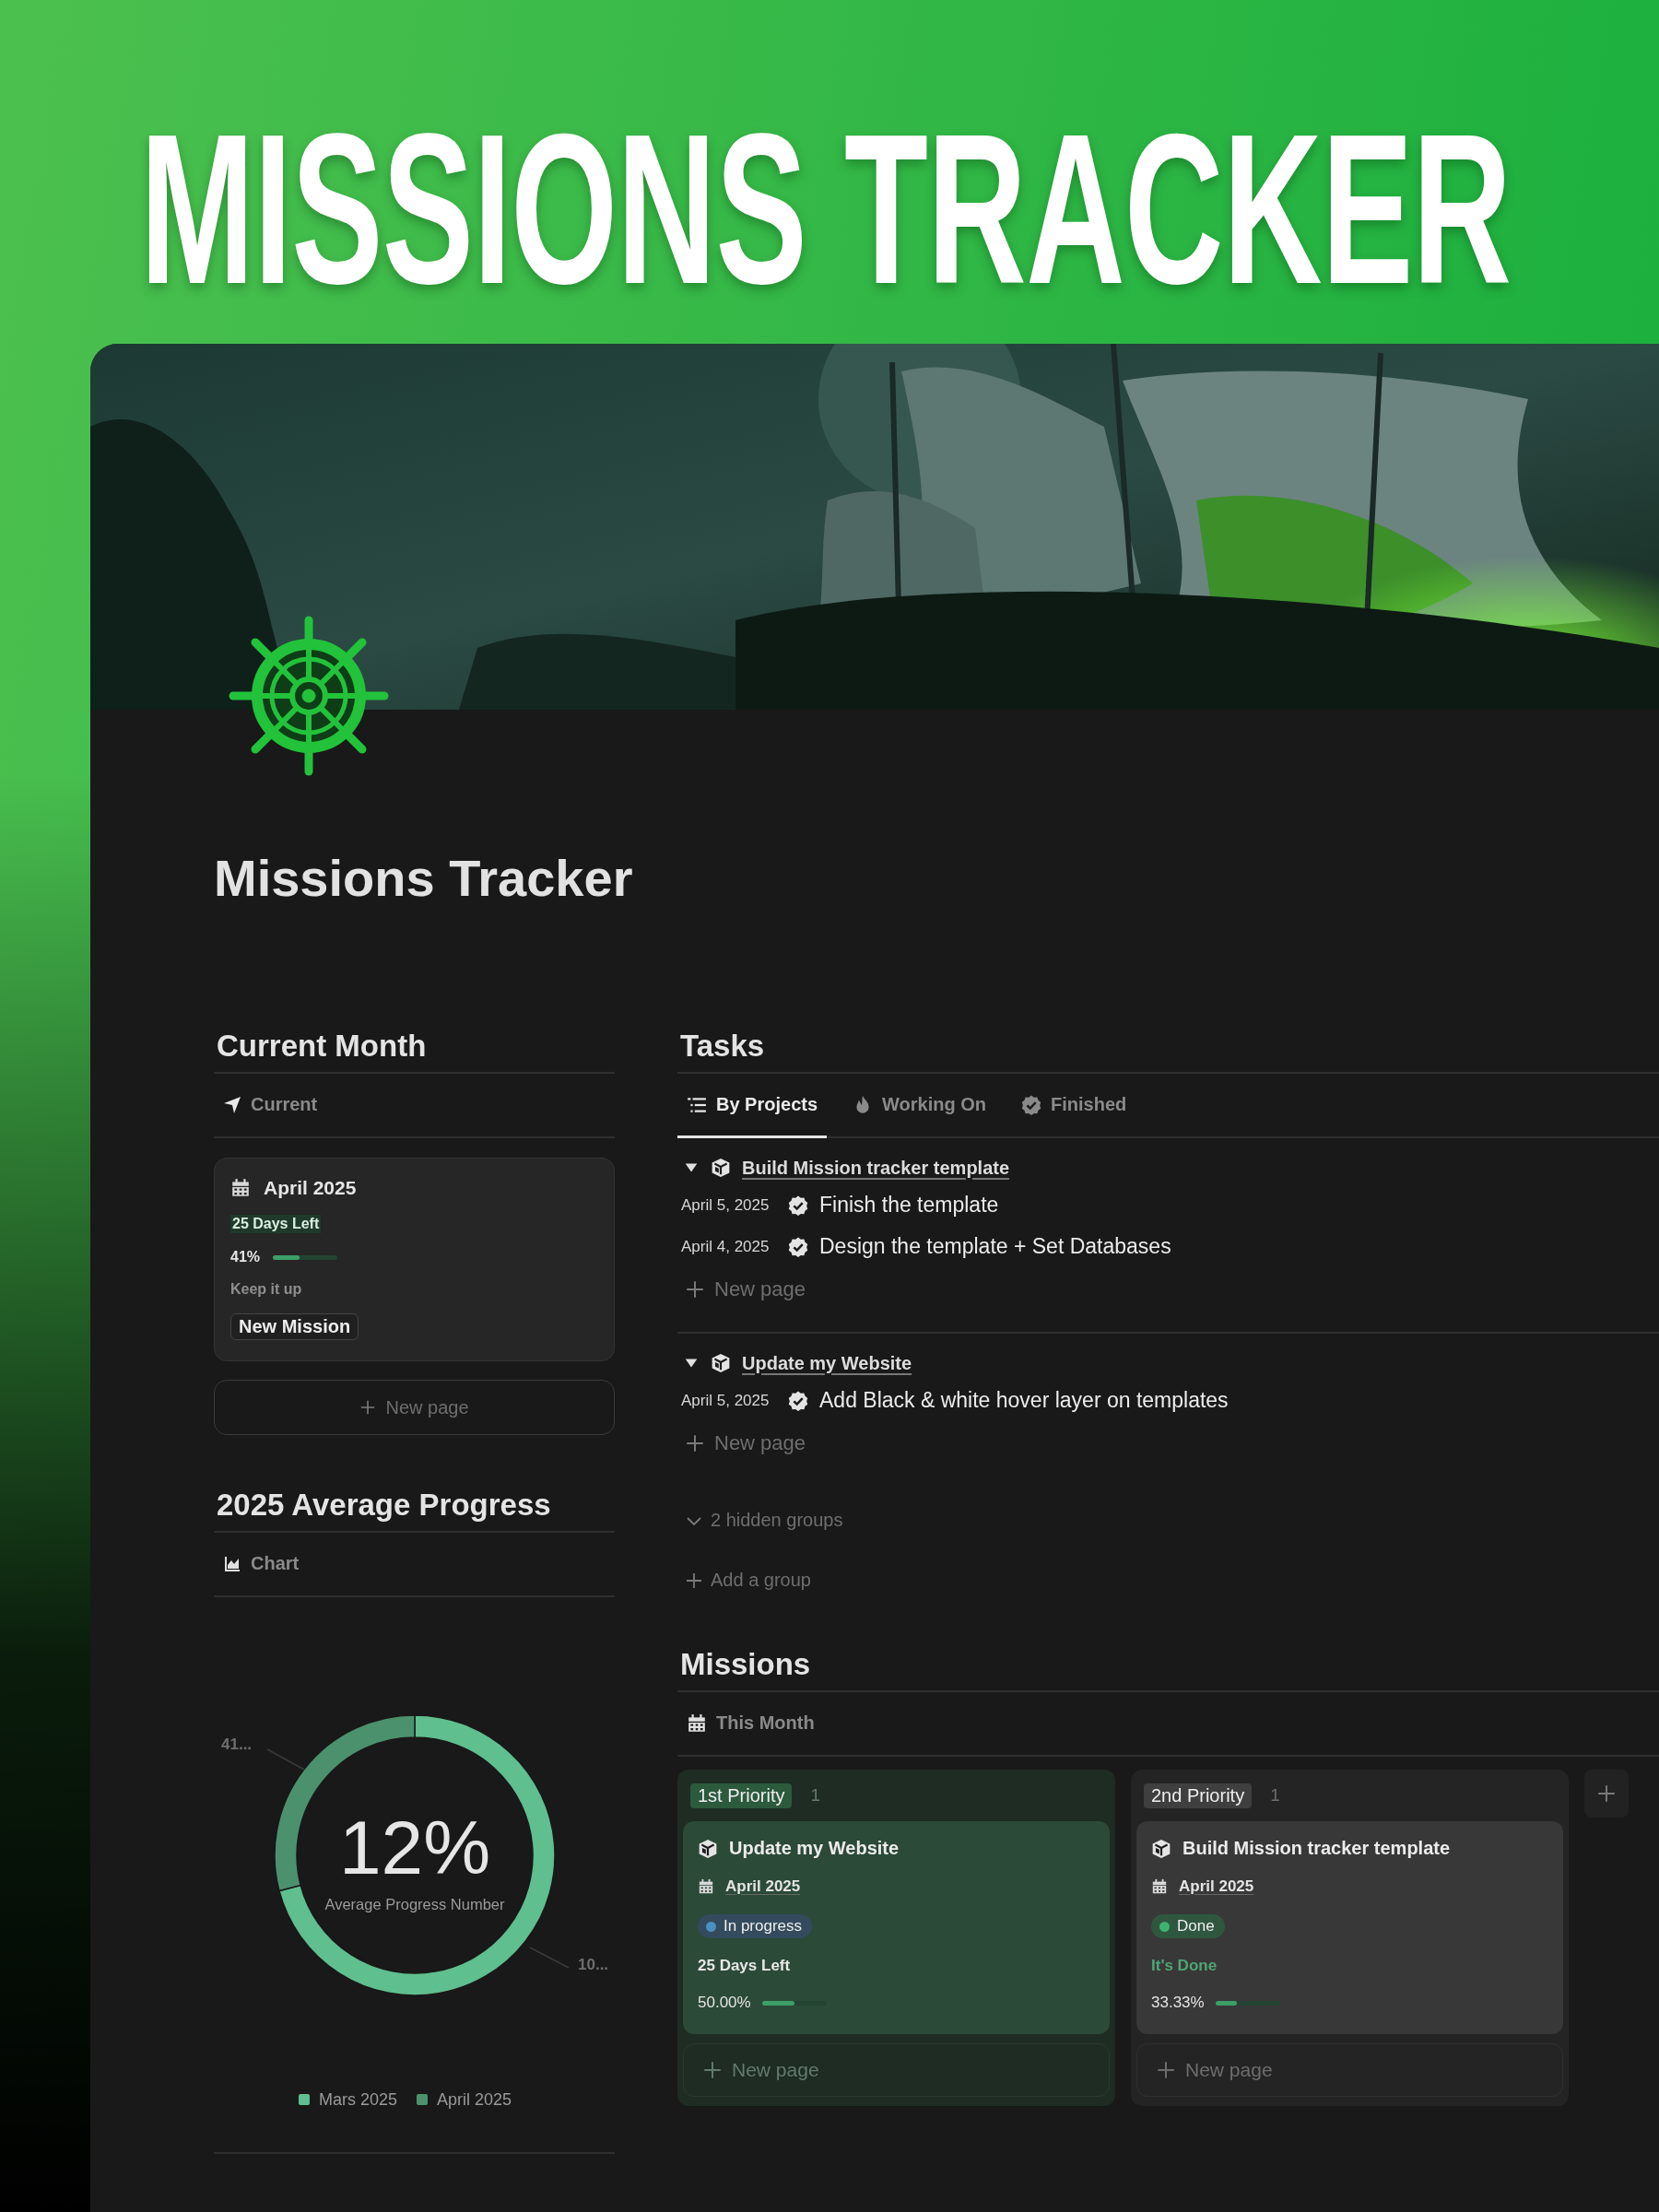  What do you see at coordinates (1168, 1665) in the screenshot?
I see `section-heading: Missions` at bounding box center [1168, 1665].